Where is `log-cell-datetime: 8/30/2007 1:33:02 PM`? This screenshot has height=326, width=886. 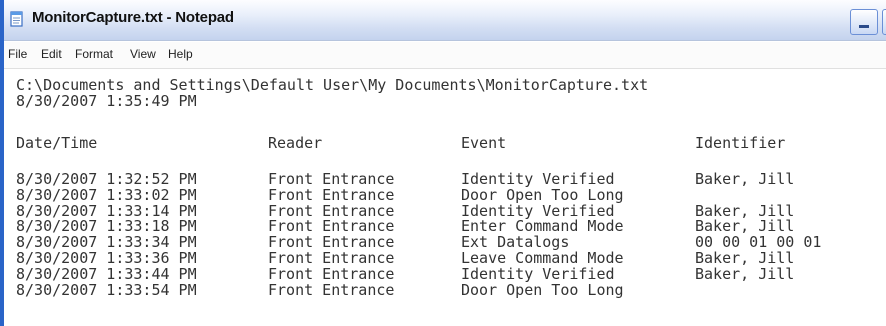
log-cell-datetime: 8/30/2007 1:33:02 PM is located at coordinates (106, 194).